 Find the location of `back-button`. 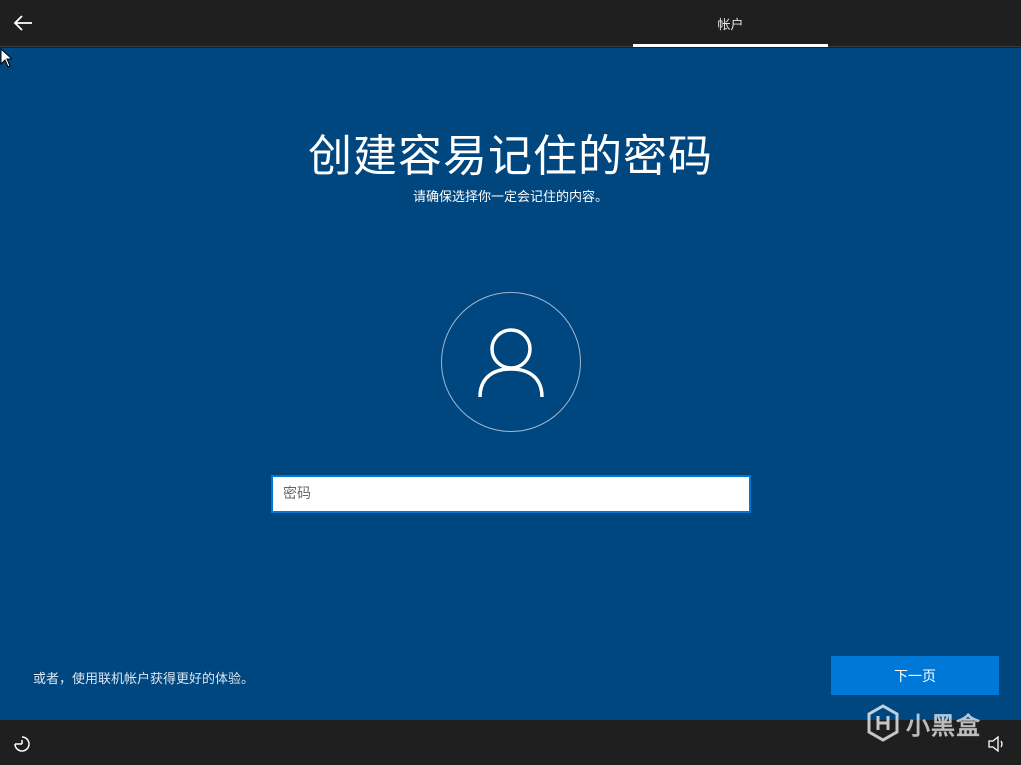

back-button is located at coordinates (23, 23).